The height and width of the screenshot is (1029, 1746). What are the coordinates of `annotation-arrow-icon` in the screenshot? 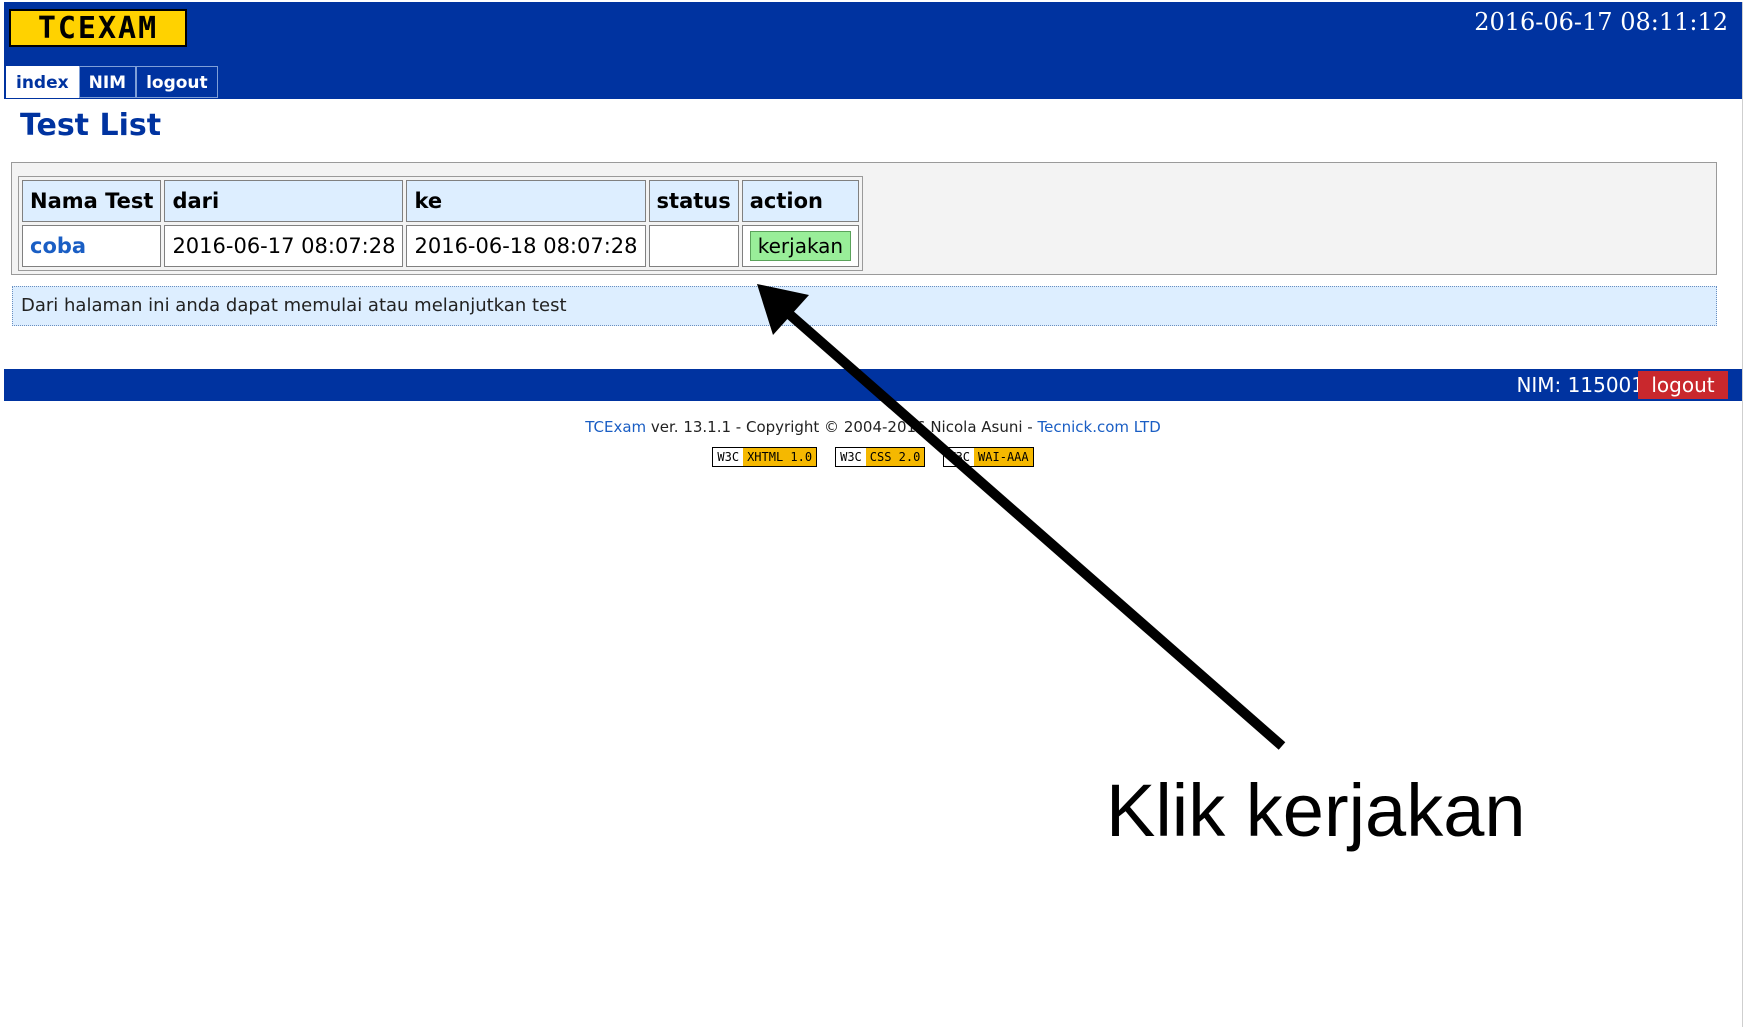 It's located at (1021, 517).